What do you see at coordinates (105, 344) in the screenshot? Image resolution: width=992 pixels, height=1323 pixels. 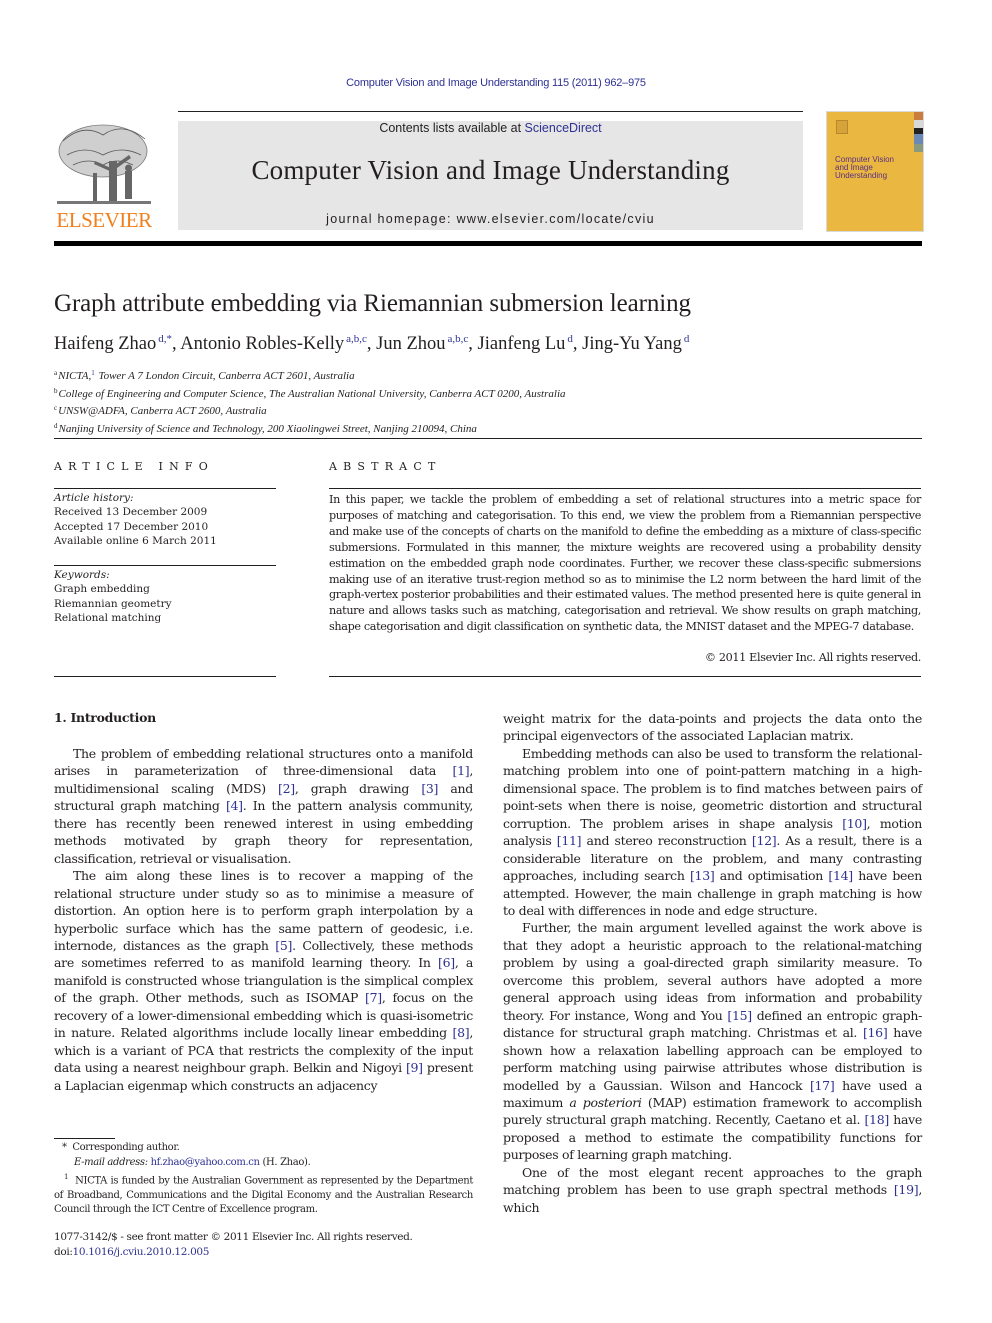 I see `author-name: Haifeng Zhao` at bounding box center [105, 344].